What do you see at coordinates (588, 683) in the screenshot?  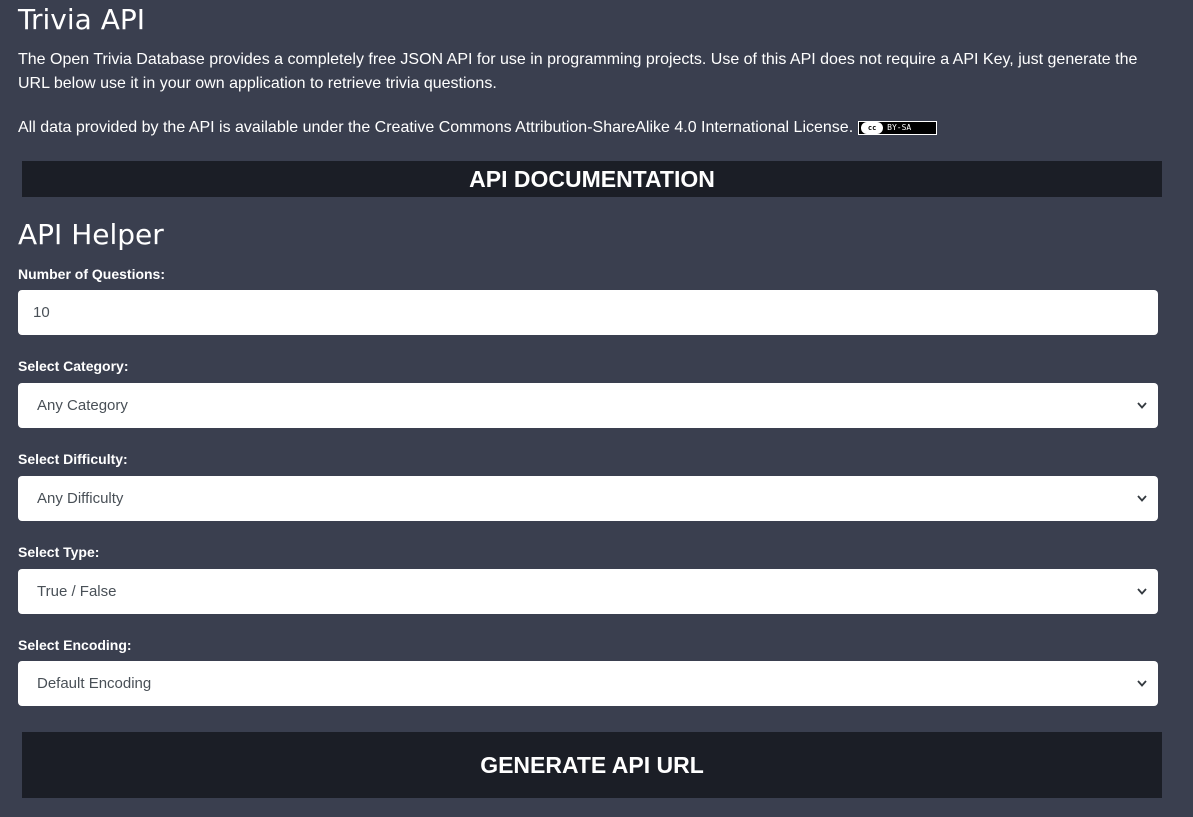 I see `encoding-select: Default Encoding` at bounding box center [588, 683].